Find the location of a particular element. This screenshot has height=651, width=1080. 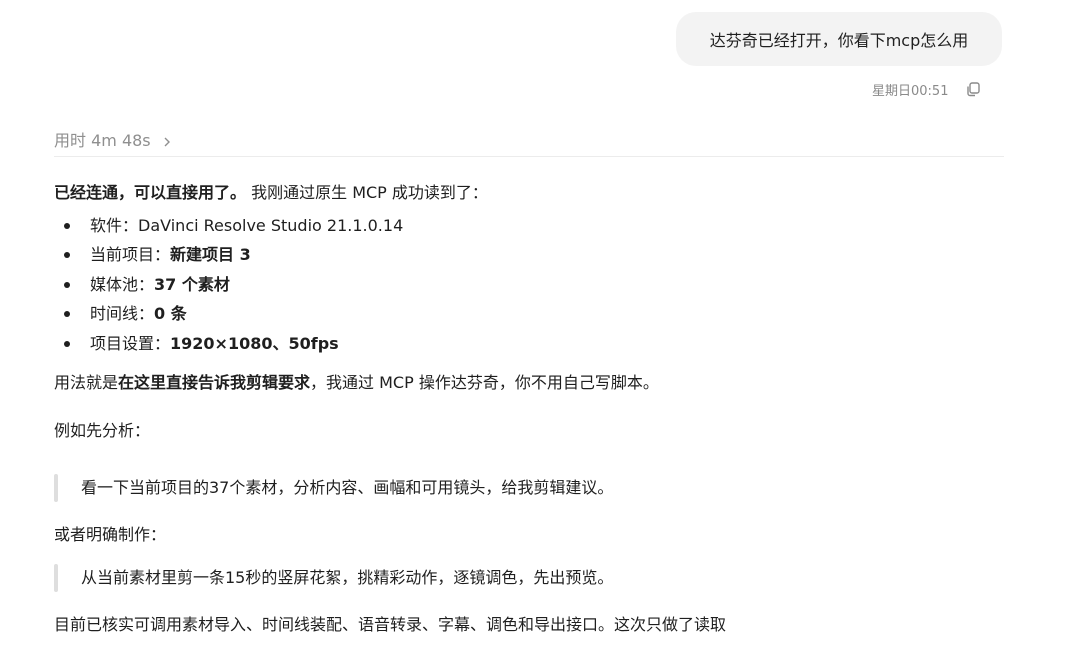

usage-paragraph: 用法就是在这里直接告诉我剪辑要求，我通过 MCP 操作达芬奇，你不用自己写脚本。 is located at coordinates (356, 383).